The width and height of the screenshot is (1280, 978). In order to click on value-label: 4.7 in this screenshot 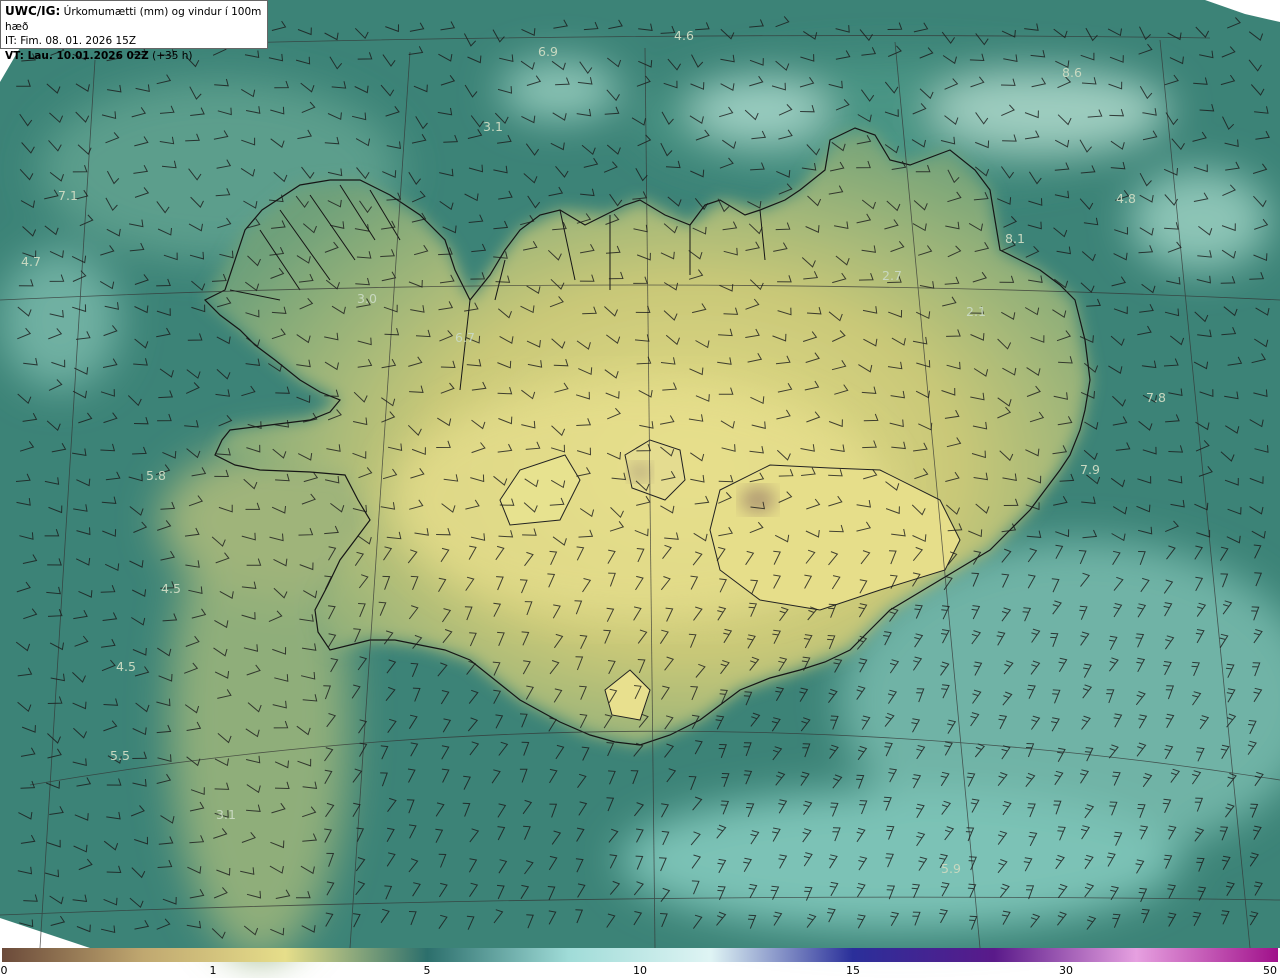, I will do `click(31, 261)`.